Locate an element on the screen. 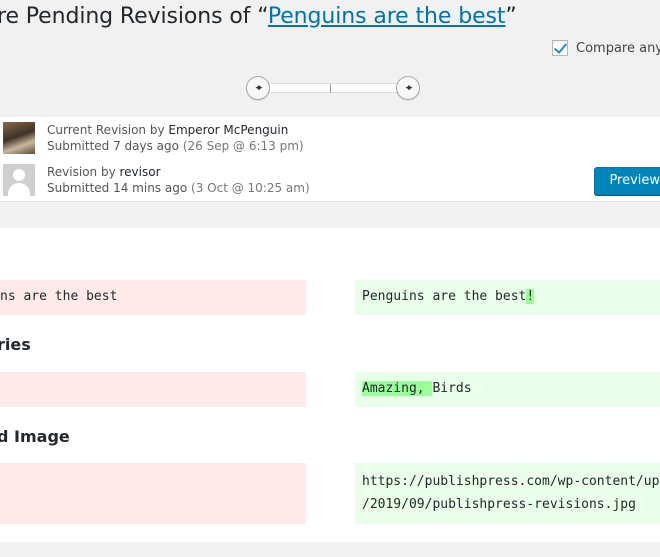 This screenshot has width=660, height=557. diff-new-title: Penguins are the best! is located at coordinates (507, 297).